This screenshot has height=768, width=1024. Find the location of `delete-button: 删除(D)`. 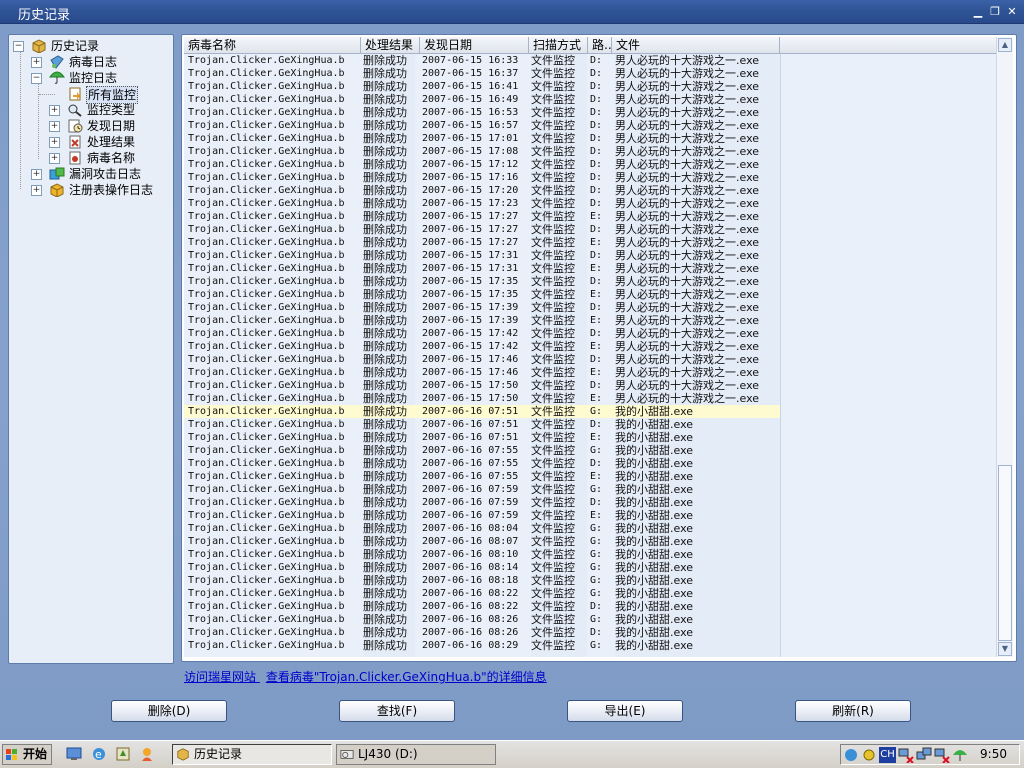

delete-button: 删除(D) is located at coordinates (169, 711).